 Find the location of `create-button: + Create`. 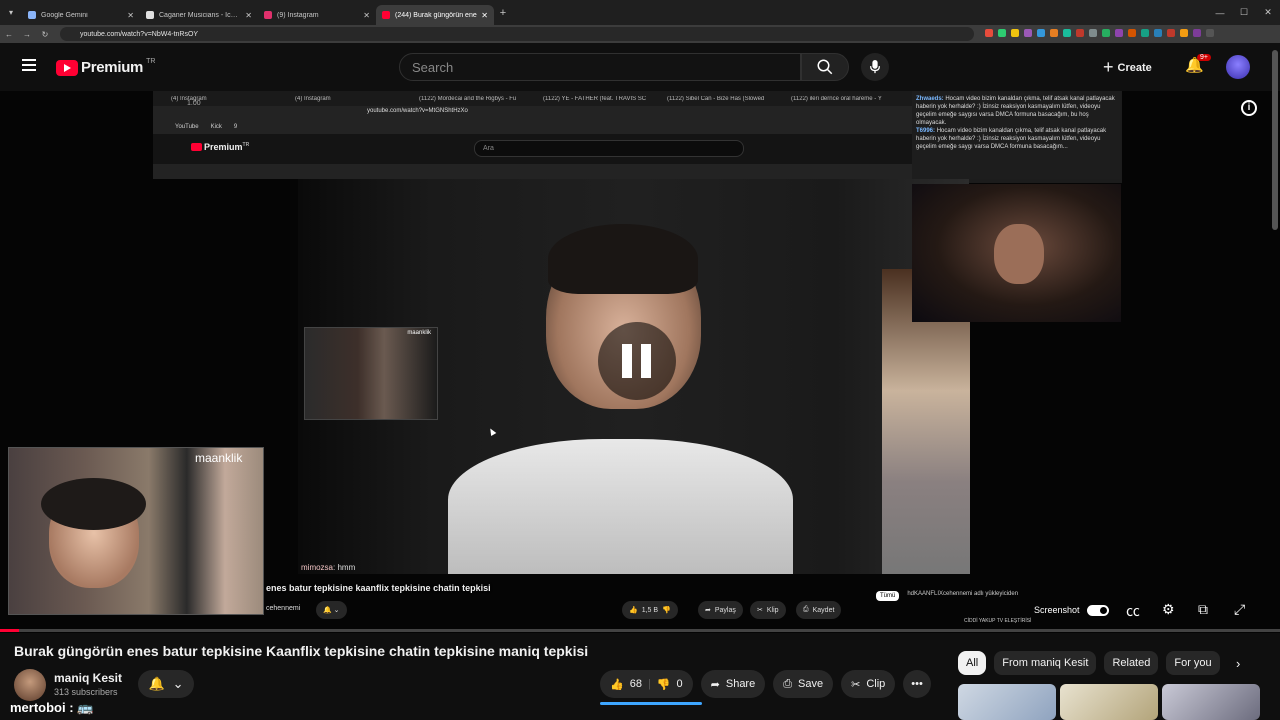

create-button: + Create is located at coordinates (1127, 67).